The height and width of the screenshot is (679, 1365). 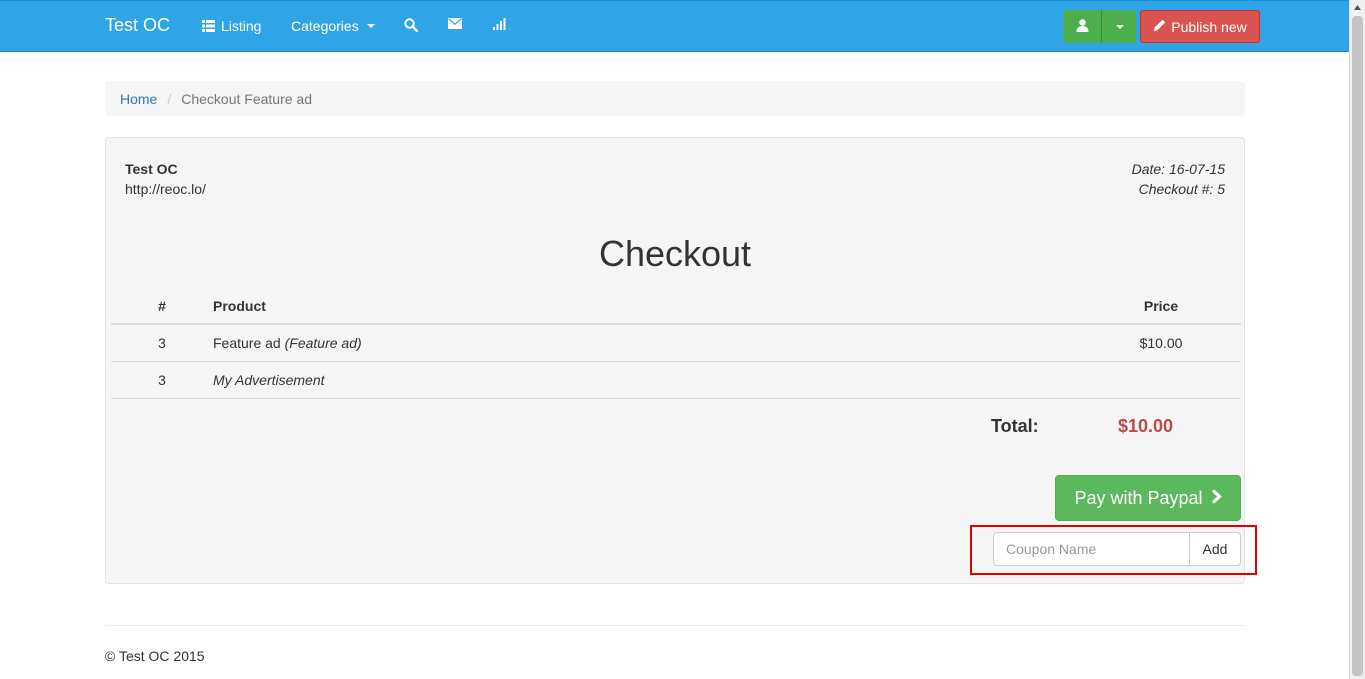 I want to click on column-header-num: #, so click(x=162, y=306).